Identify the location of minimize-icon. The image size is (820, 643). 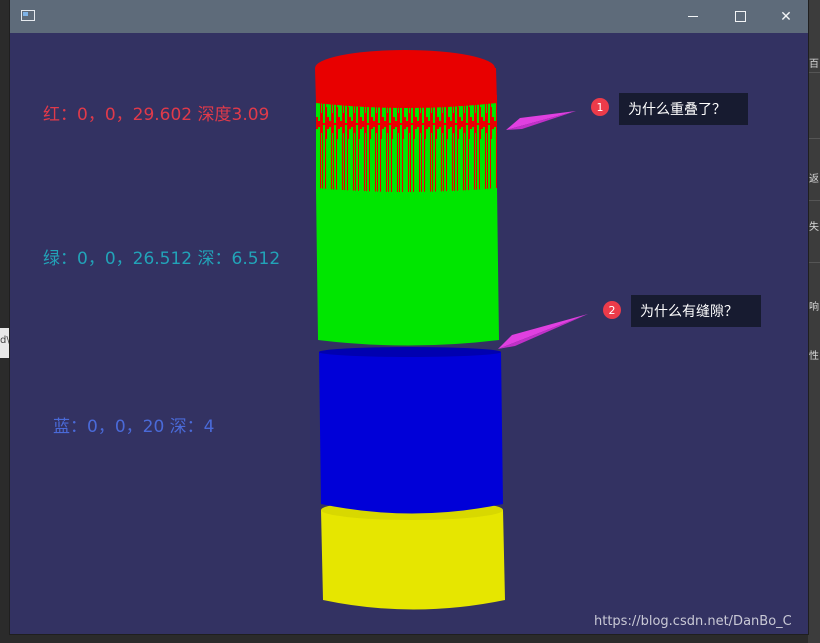
(693, 16).